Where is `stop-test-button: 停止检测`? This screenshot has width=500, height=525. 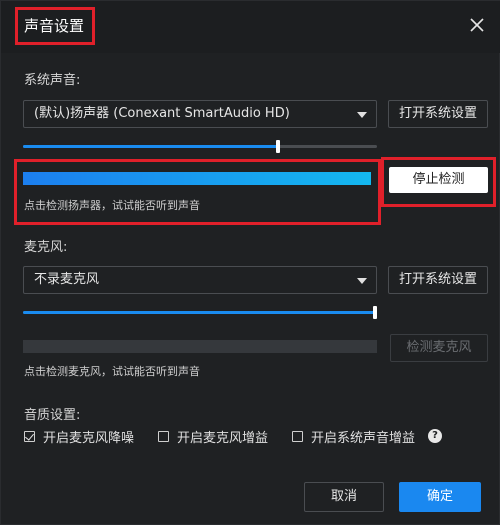
stop-test-button: 停止检测 is located at coordinates (438, 180).